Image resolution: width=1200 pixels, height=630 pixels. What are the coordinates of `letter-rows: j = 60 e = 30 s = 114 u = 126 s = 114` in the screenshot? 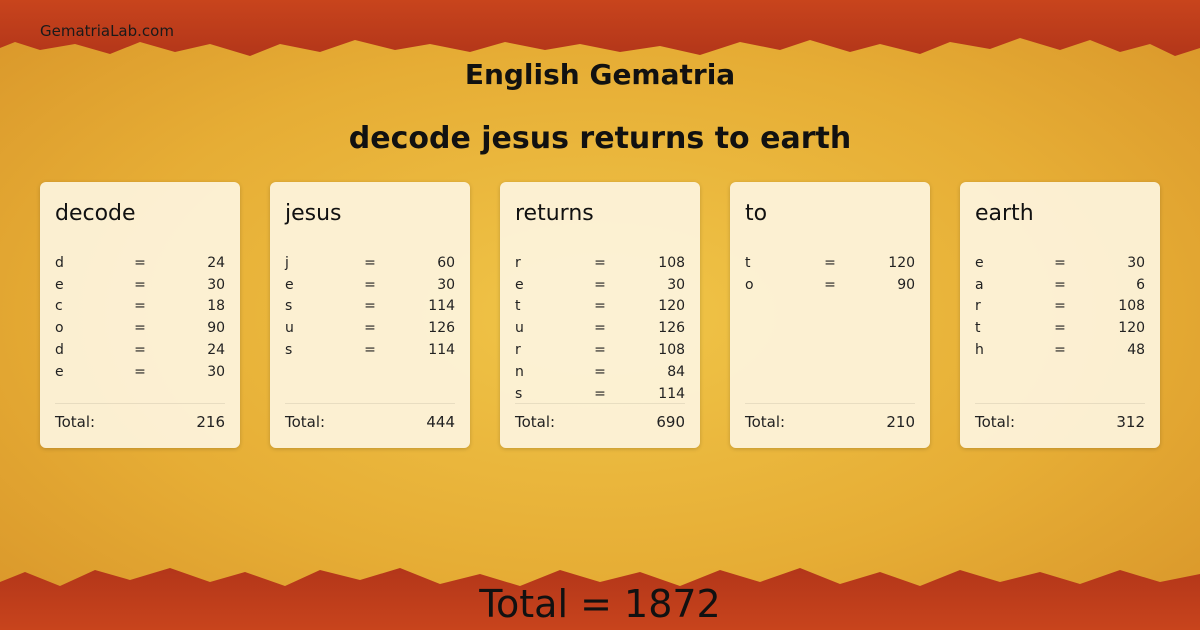 It's located at (370, 306).